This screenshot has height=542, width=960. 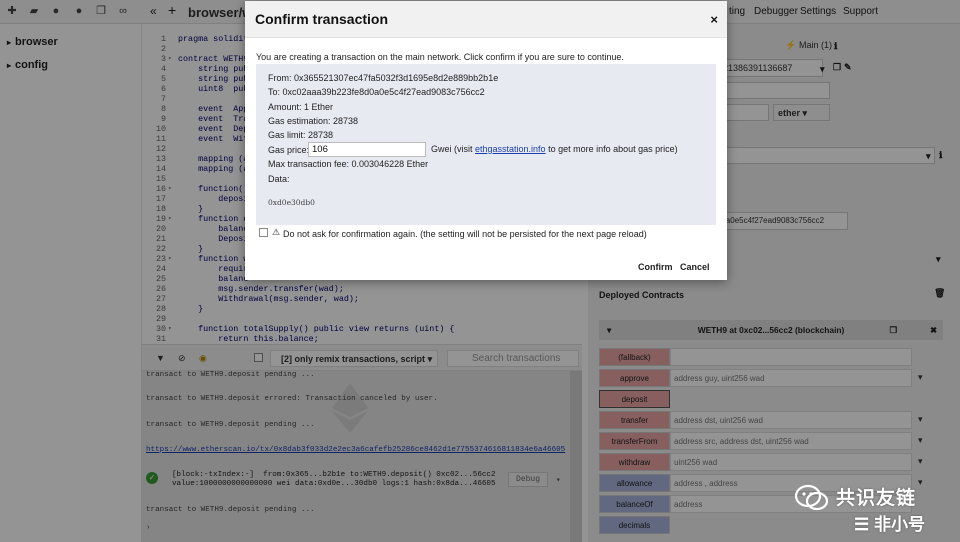 What do you see at coordinates (811, 497) in the screenshot?
I see `wechat-icon` at bounding box center [811, 497].